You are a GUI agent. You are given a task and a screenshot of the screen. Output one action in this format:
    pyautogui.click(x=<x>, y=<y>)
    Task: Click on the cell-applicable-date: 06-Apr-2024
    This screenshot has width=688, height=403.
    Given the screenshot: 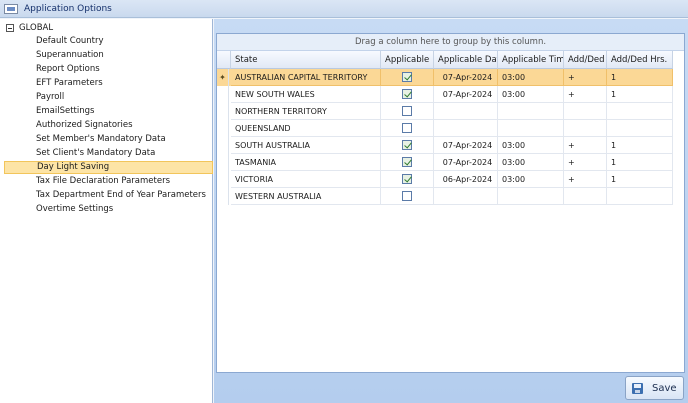 What is the action you would take?
    pyautogui.click(x=466, y=179)
    